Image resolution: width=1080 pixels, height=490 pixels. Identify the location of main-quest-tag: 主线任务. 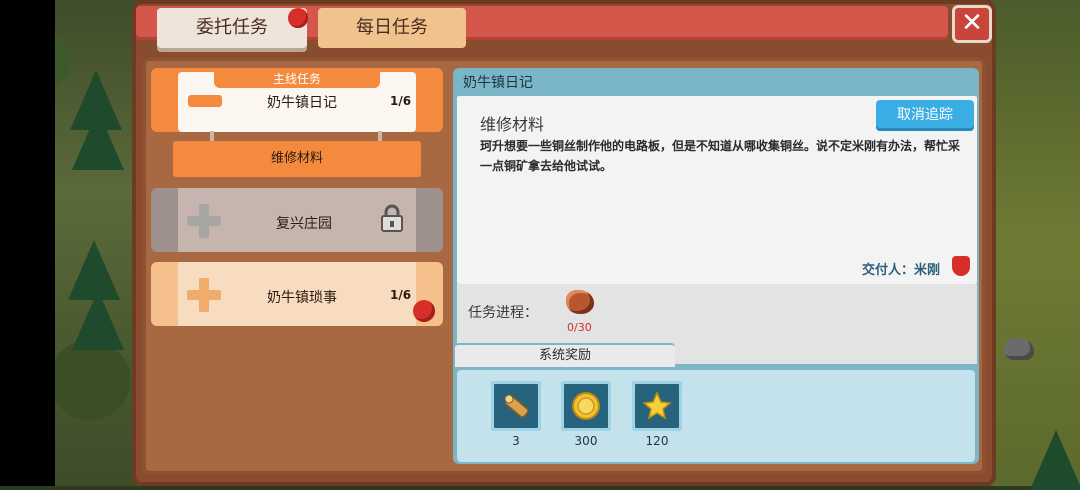
(297, 79).